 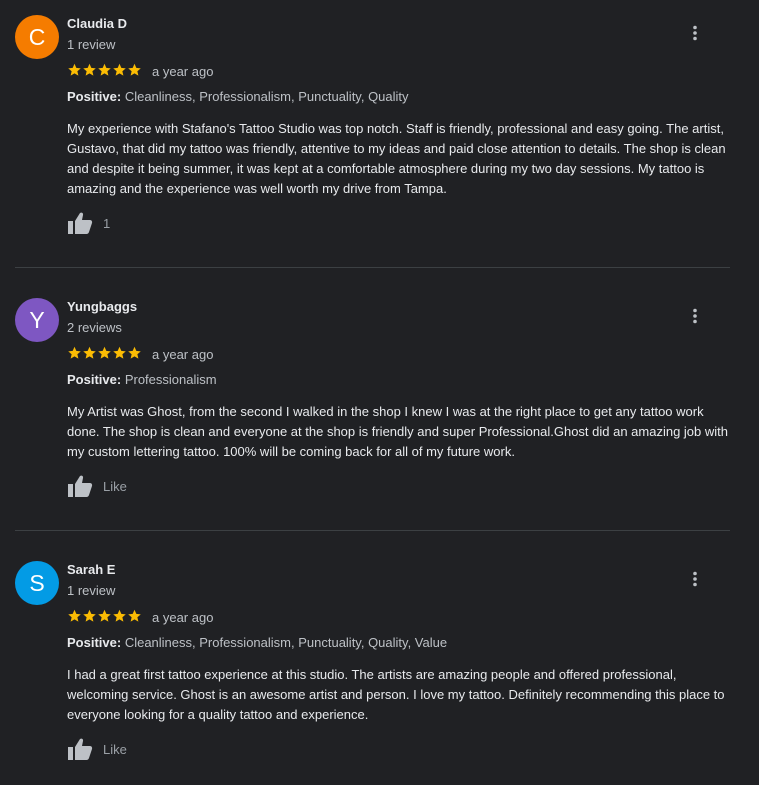 I want to click on like-button: 1, so click(x=88, y=223).